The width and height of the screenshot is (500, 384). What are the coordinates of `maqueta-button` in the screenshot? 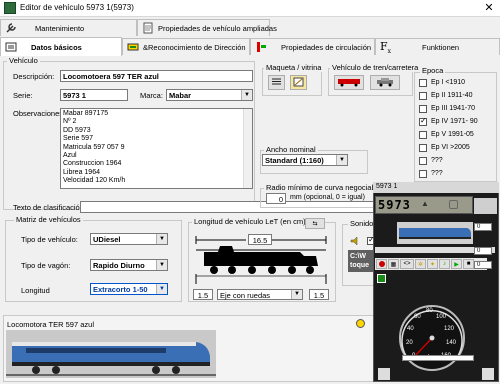 It's located at (276, 82).